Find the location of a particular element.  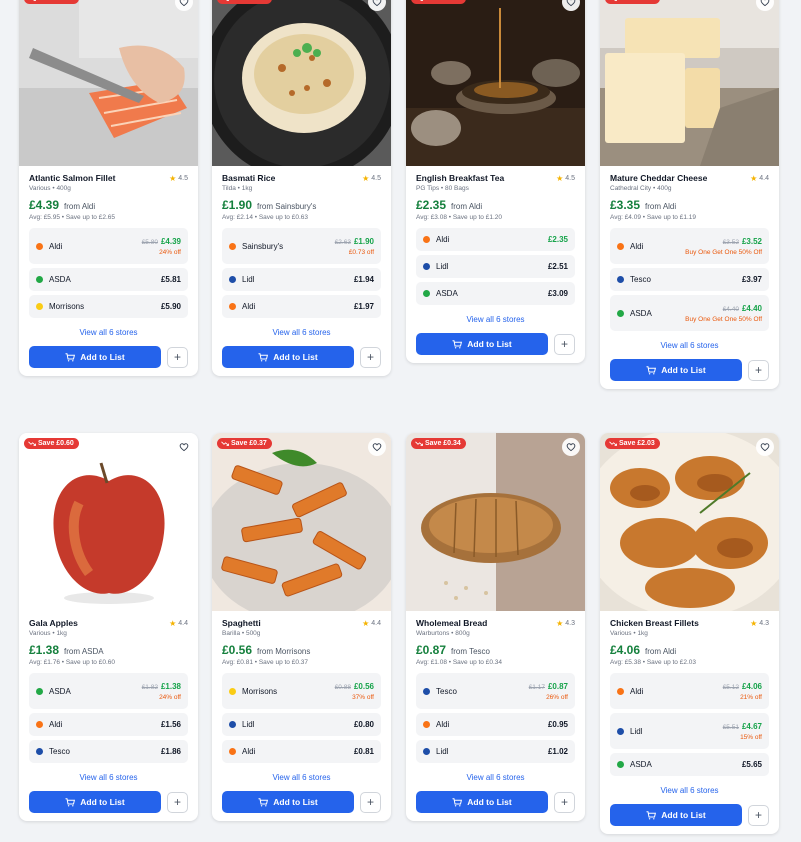

rice-photo is located at coordinates (301, 83).